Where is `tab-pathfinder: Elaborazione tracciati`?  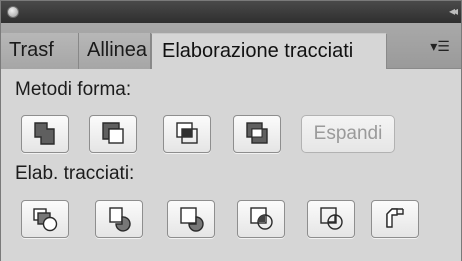 tab-pathfinder: Elaborazione tracciati is located at coordinates (269, 51).